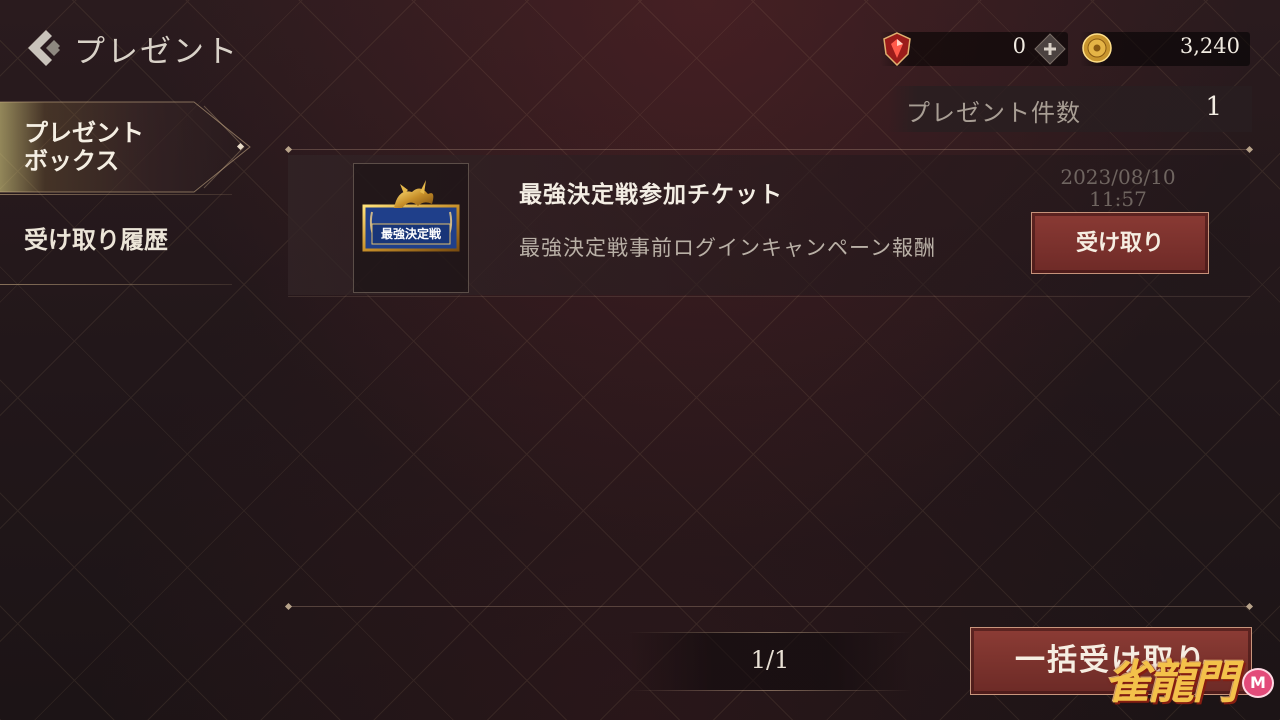 The width and height of the screenshot is (1280, 720). I want to click on pager-bottom-line, so click(770, 690).